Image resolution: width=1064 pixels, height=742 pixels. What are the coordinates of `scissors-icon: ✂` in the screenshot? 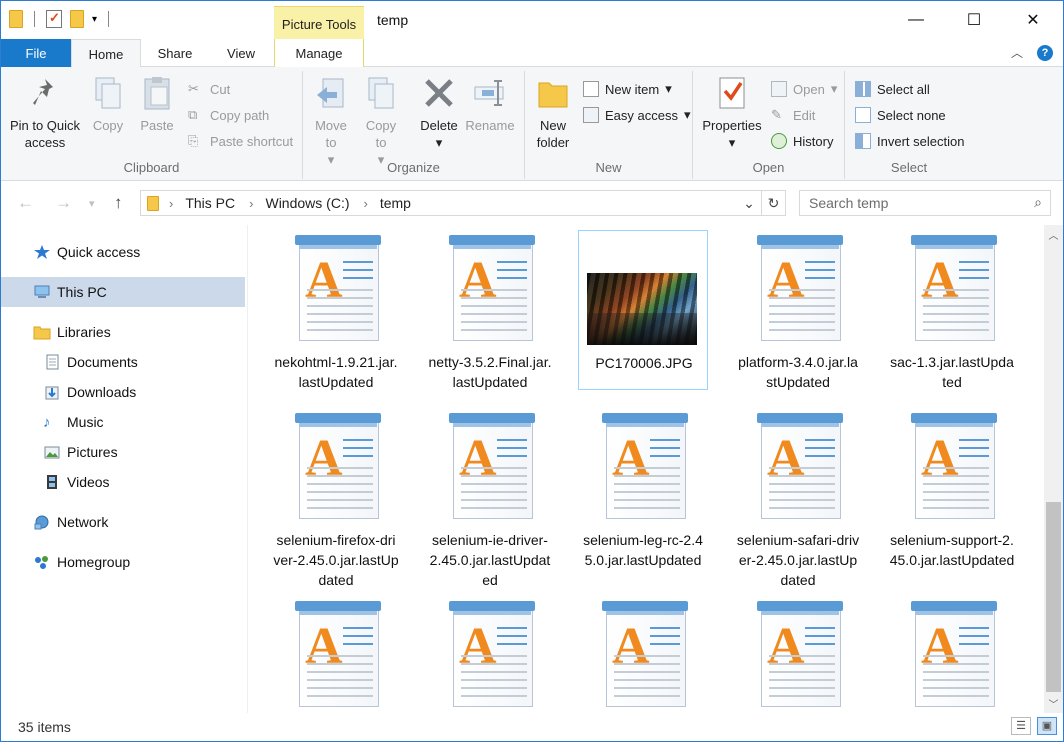 It's located at (193, 88).